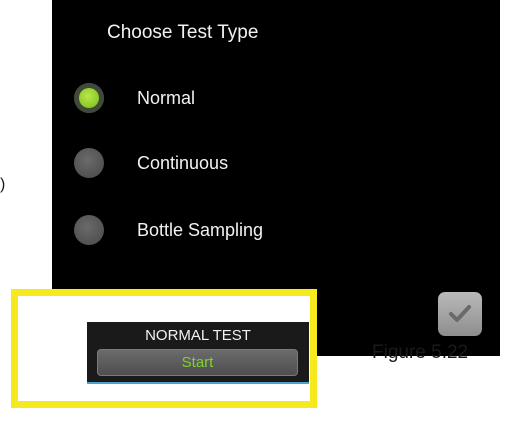 This screenshot has height=441, width=508. Describe the element at coordinates (239, 98) in the screenshot. I see `option-normal: Normal` at that location.